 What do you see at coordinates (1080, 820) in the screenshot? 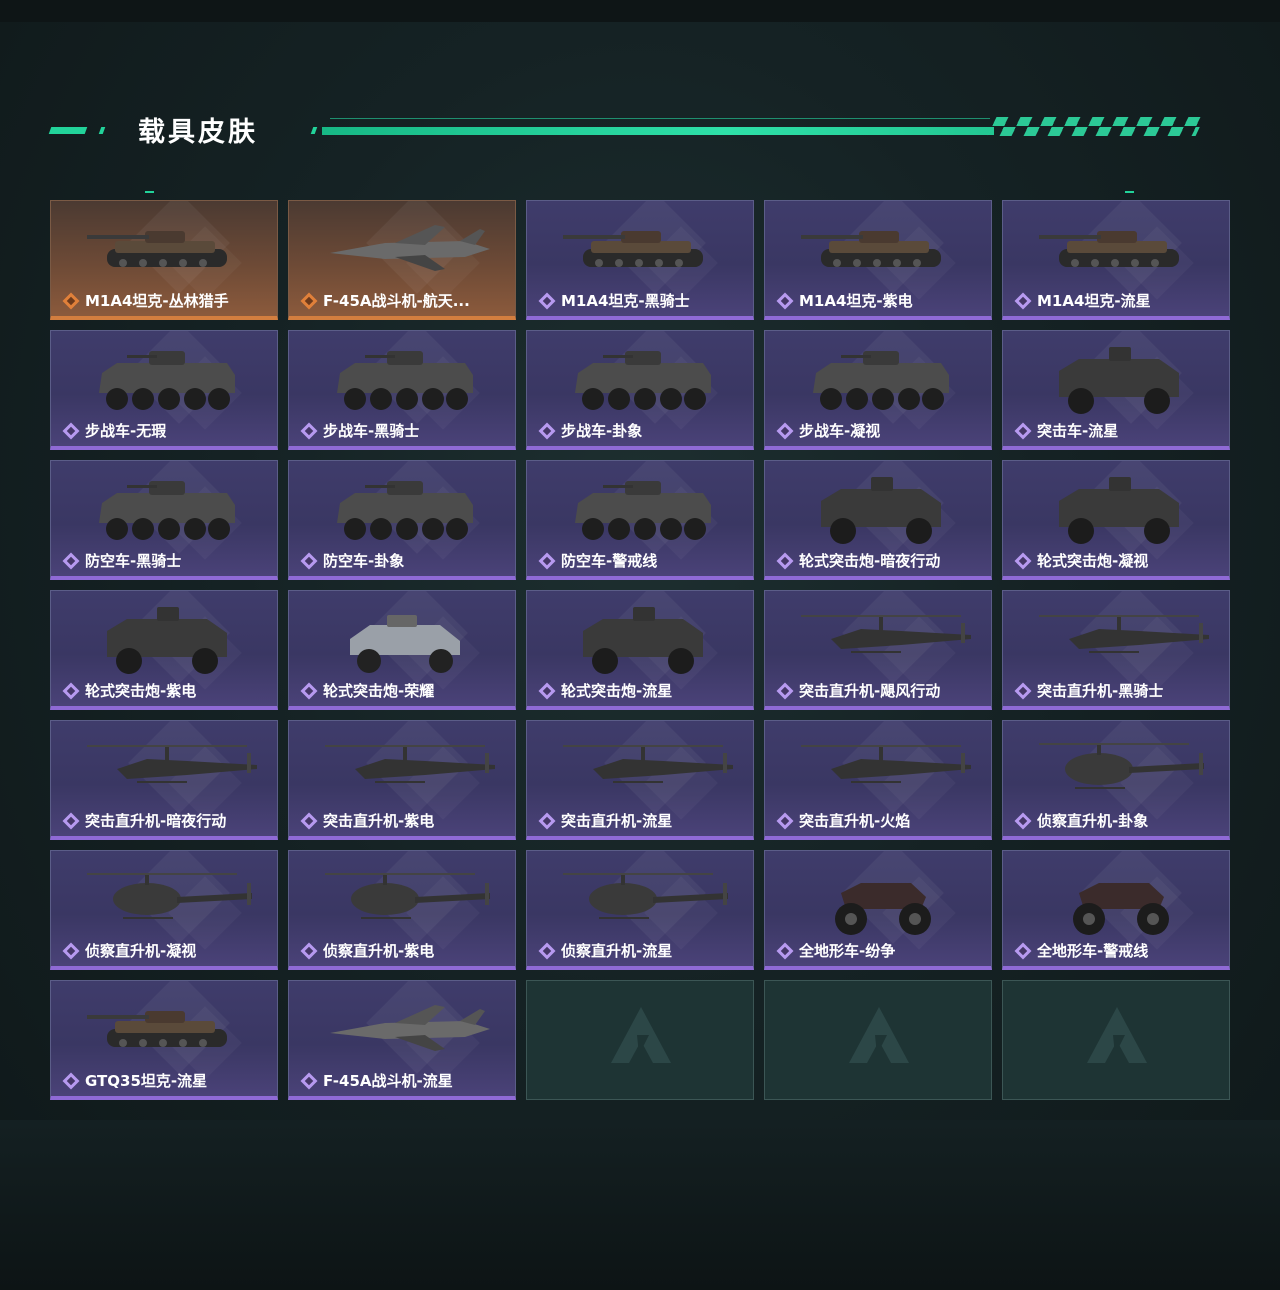
I see `skin-label-row: 侦察直升机-卦象` at bounding box center [1080, 820].